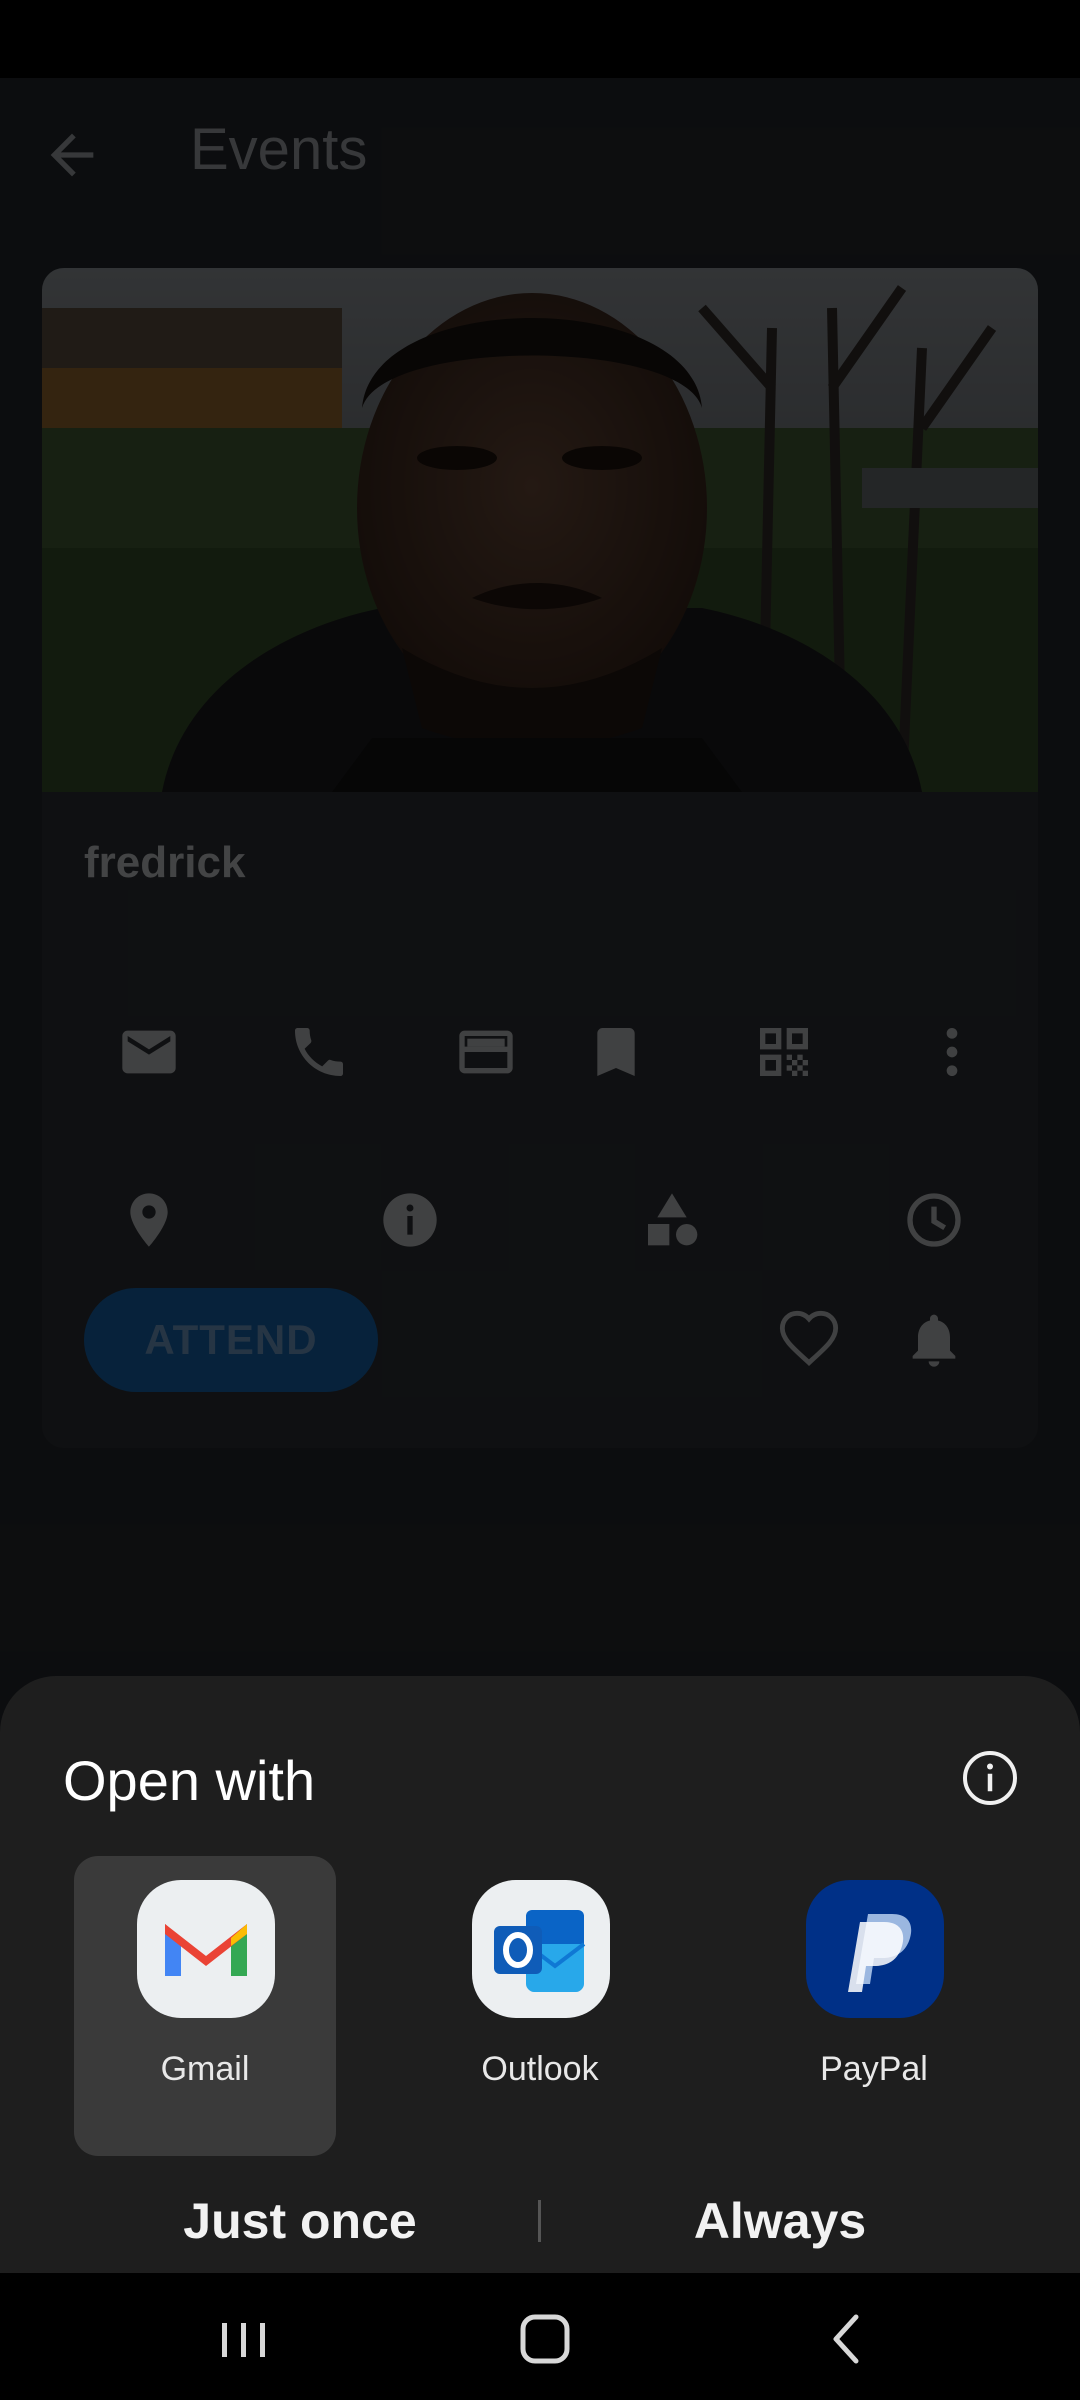 The width and height of the screenshot is (1080, 2400). Describe the element at coordinates (848, 2338) in the screenshot. I see `back-icon` at that location.